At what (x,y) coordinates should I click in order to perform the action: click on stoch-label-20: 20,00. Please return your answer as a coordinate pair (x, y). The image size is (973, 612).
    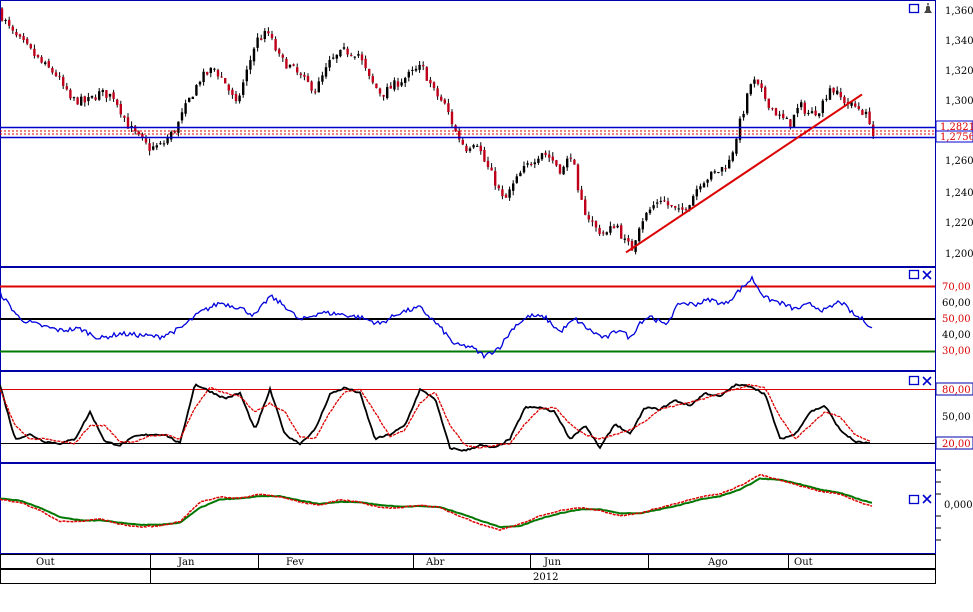
    Looking at the image, I should click on (956, 444).